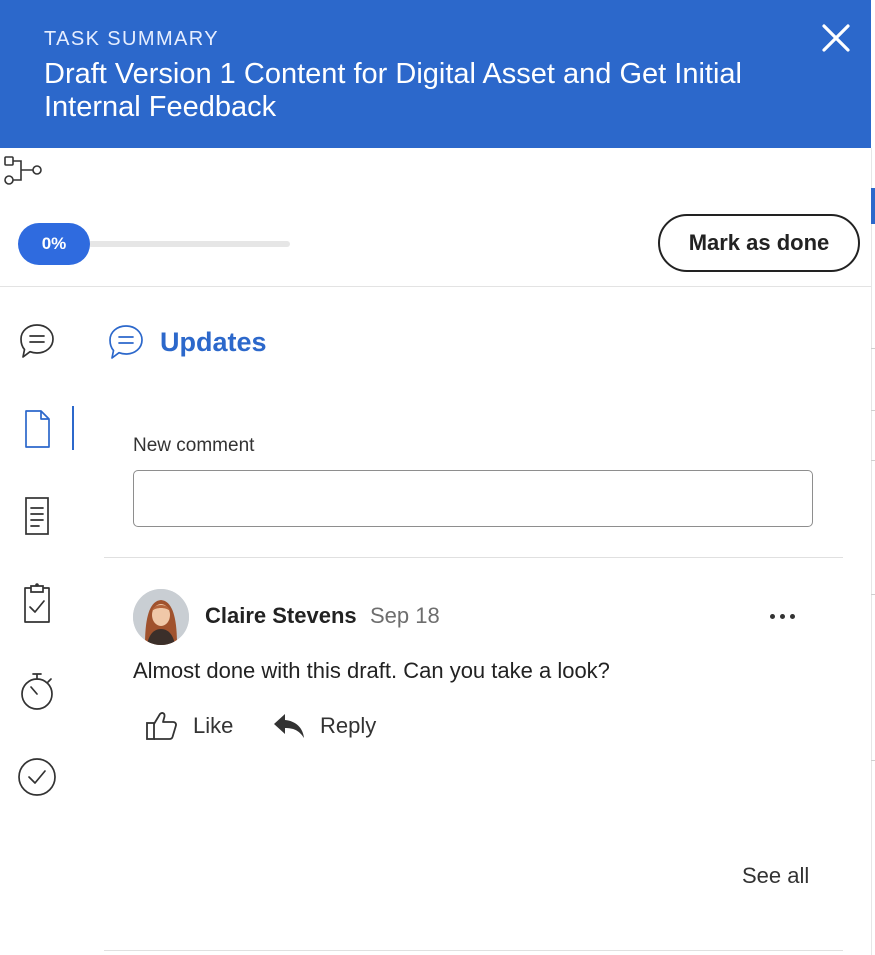  Describe the element at coordinates (289, 726) in the screenshot. I see `reply-arrow-icon` at that location.